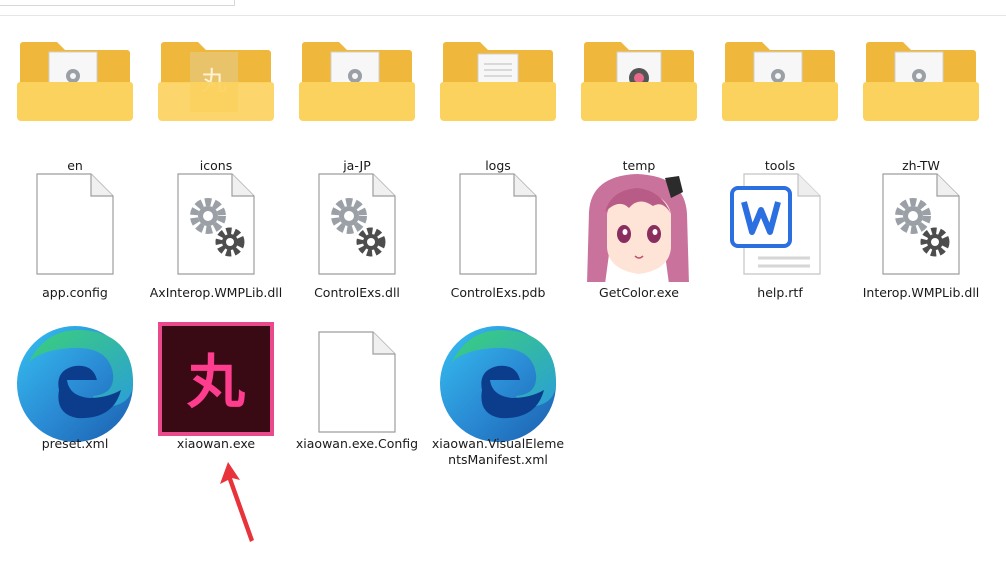 This screenshot has height=578, width=1006. What do you see at coordinates (215, 382) in the screenshot?
I see `xiaowan-glyph: 丸` at bounding box center [215, 382].